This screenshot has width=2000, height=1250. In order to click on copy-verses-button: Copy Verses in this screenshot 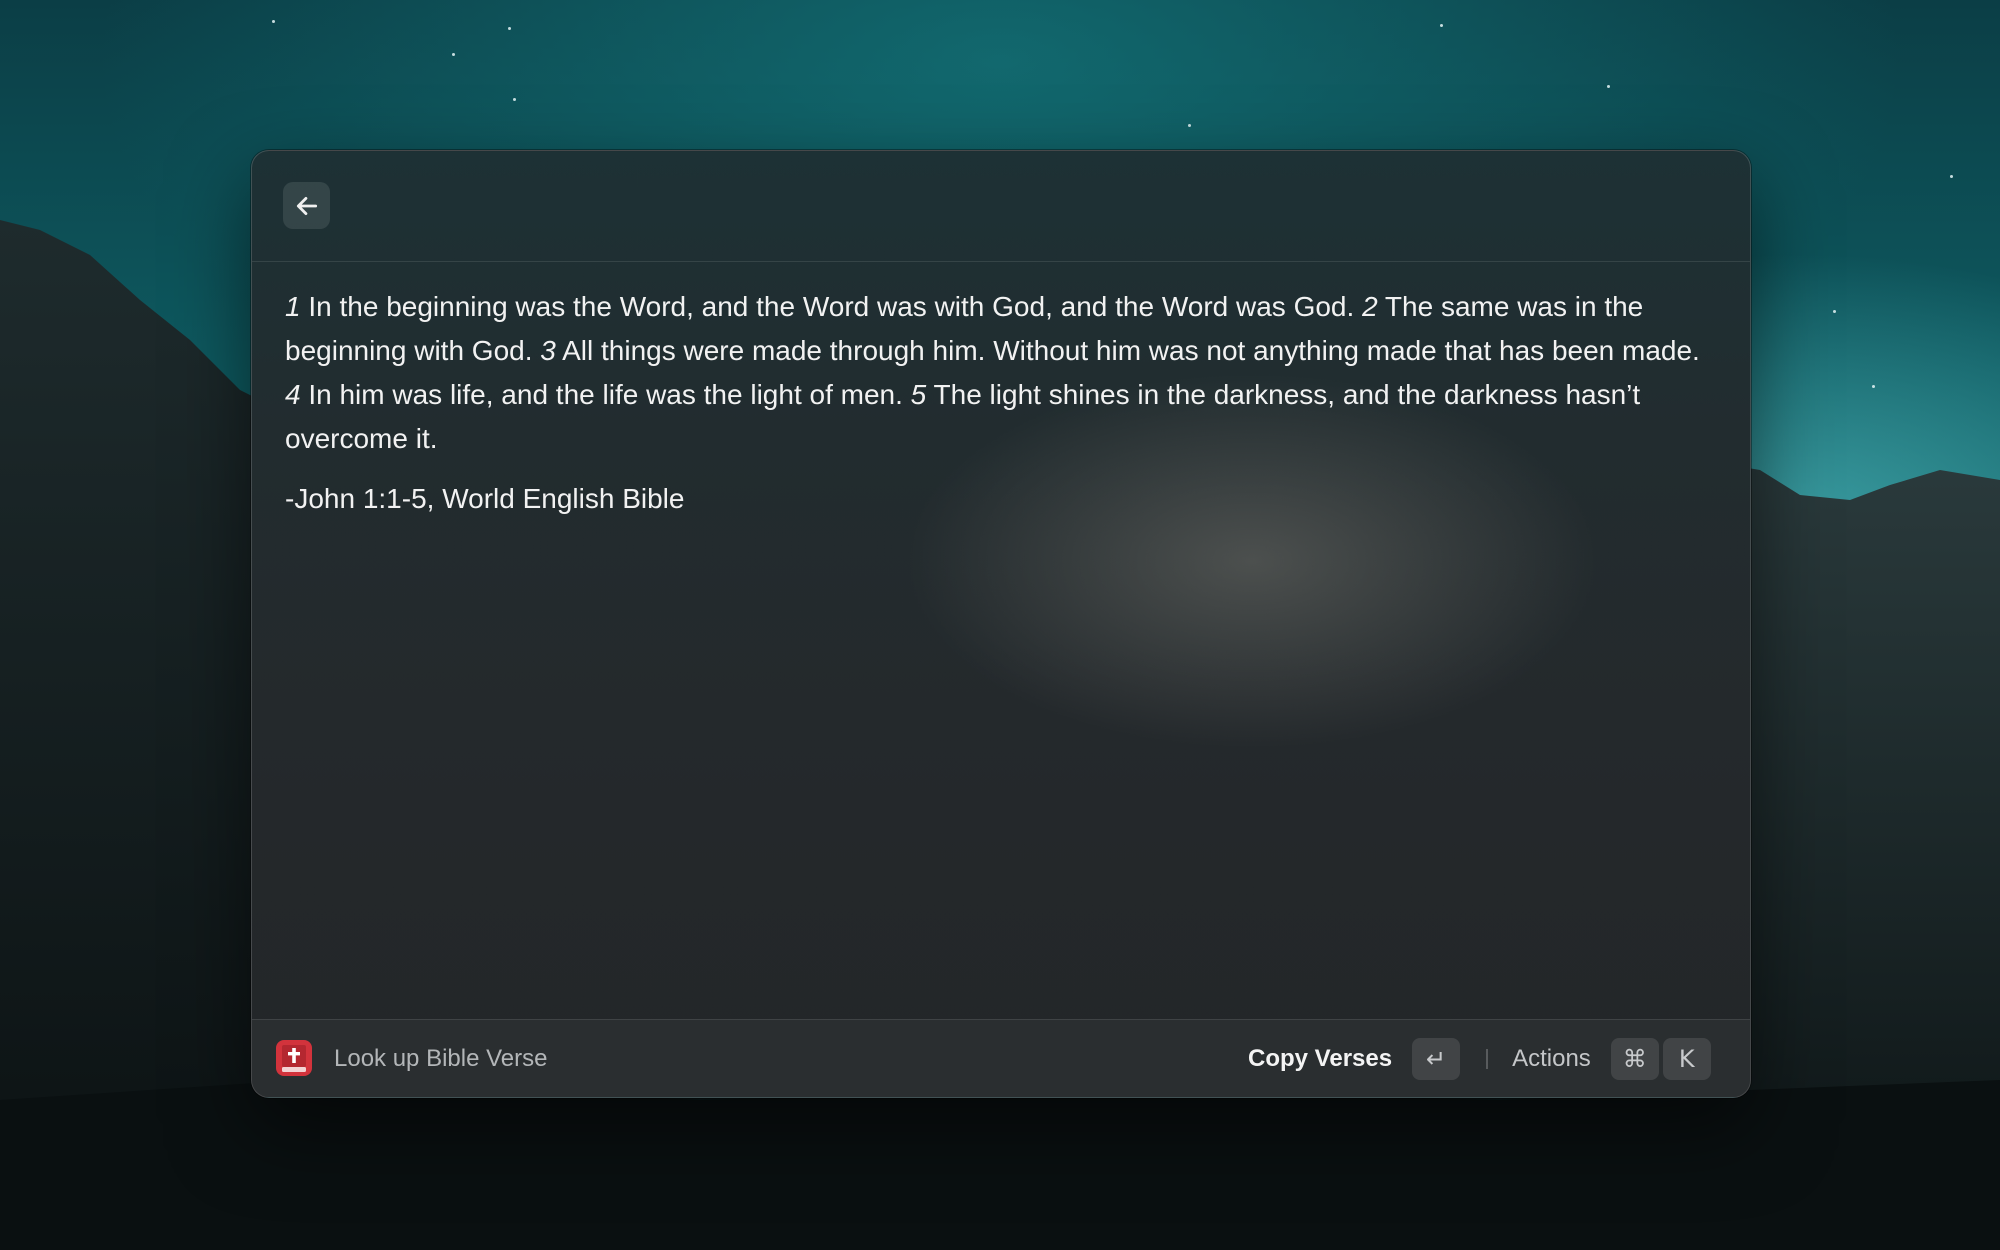, I will do `click(1320, 1059)`.